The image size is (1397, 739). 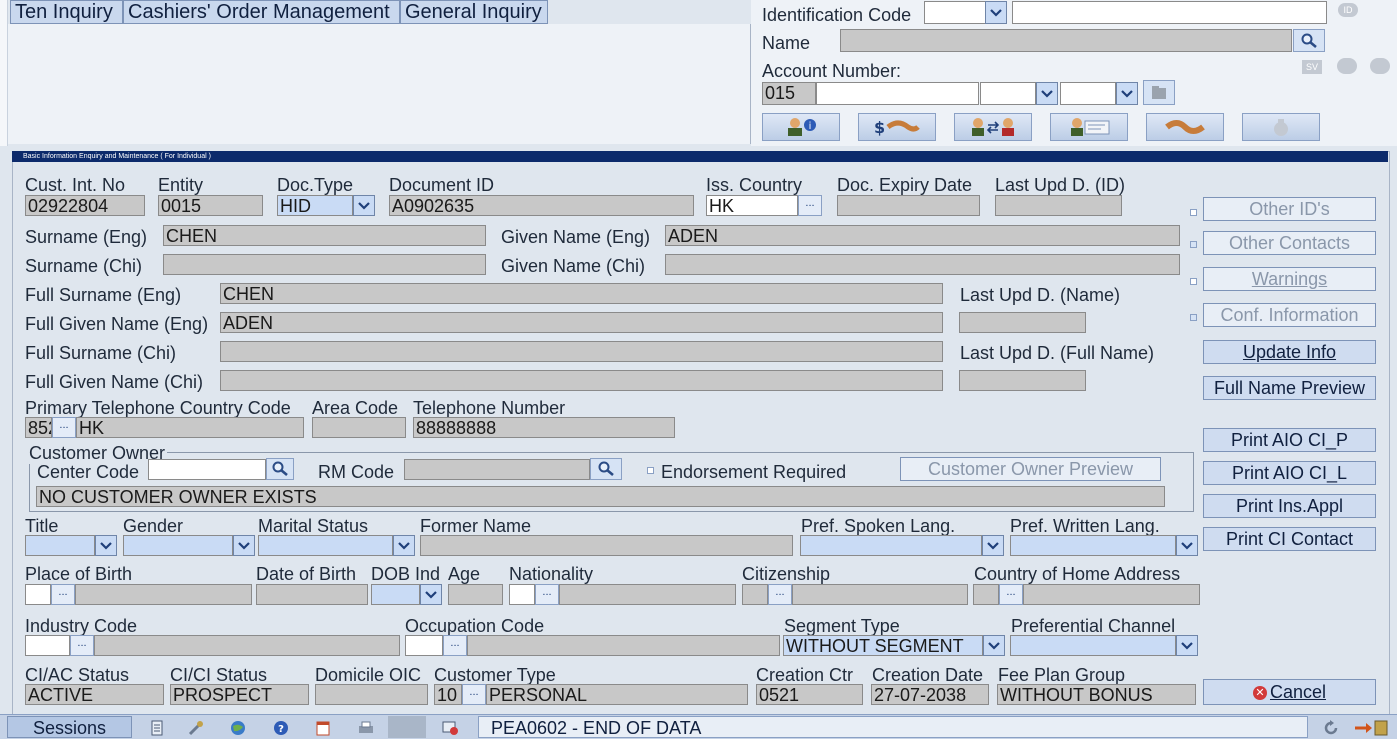 I want to click on pref-spoken-dropdown, so click(x=993, y=545).